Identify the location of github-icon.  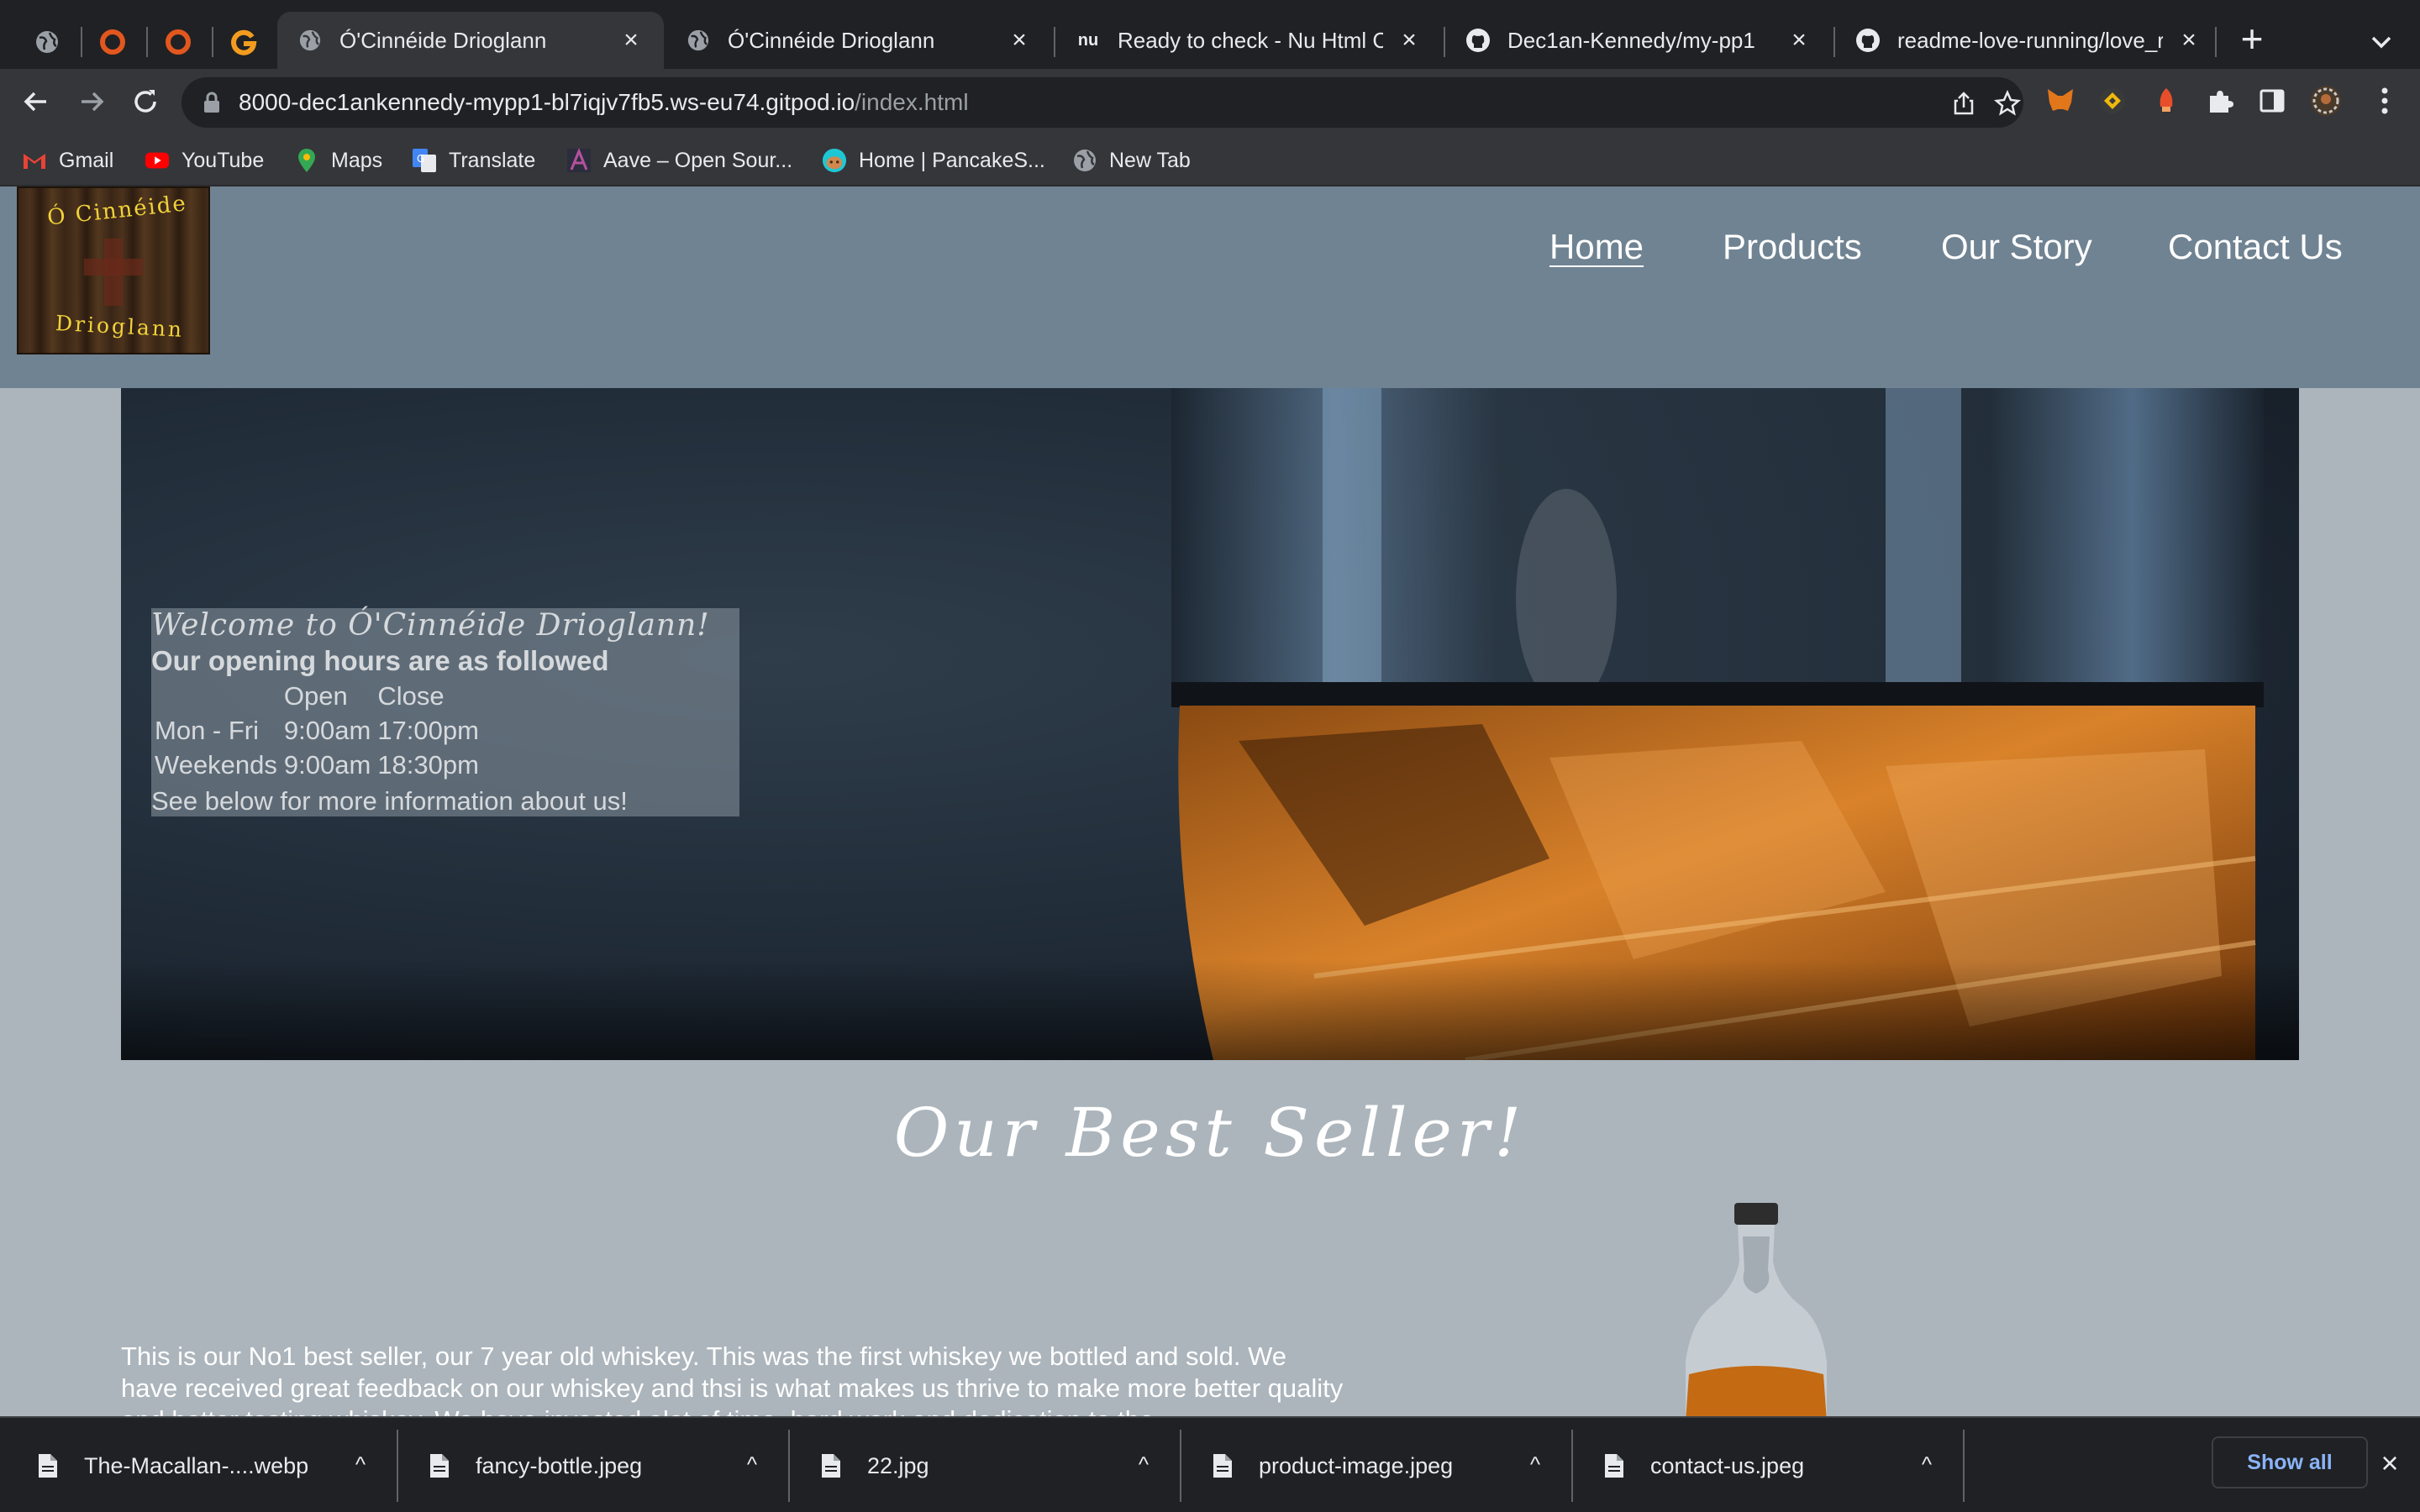
(1478, 40).